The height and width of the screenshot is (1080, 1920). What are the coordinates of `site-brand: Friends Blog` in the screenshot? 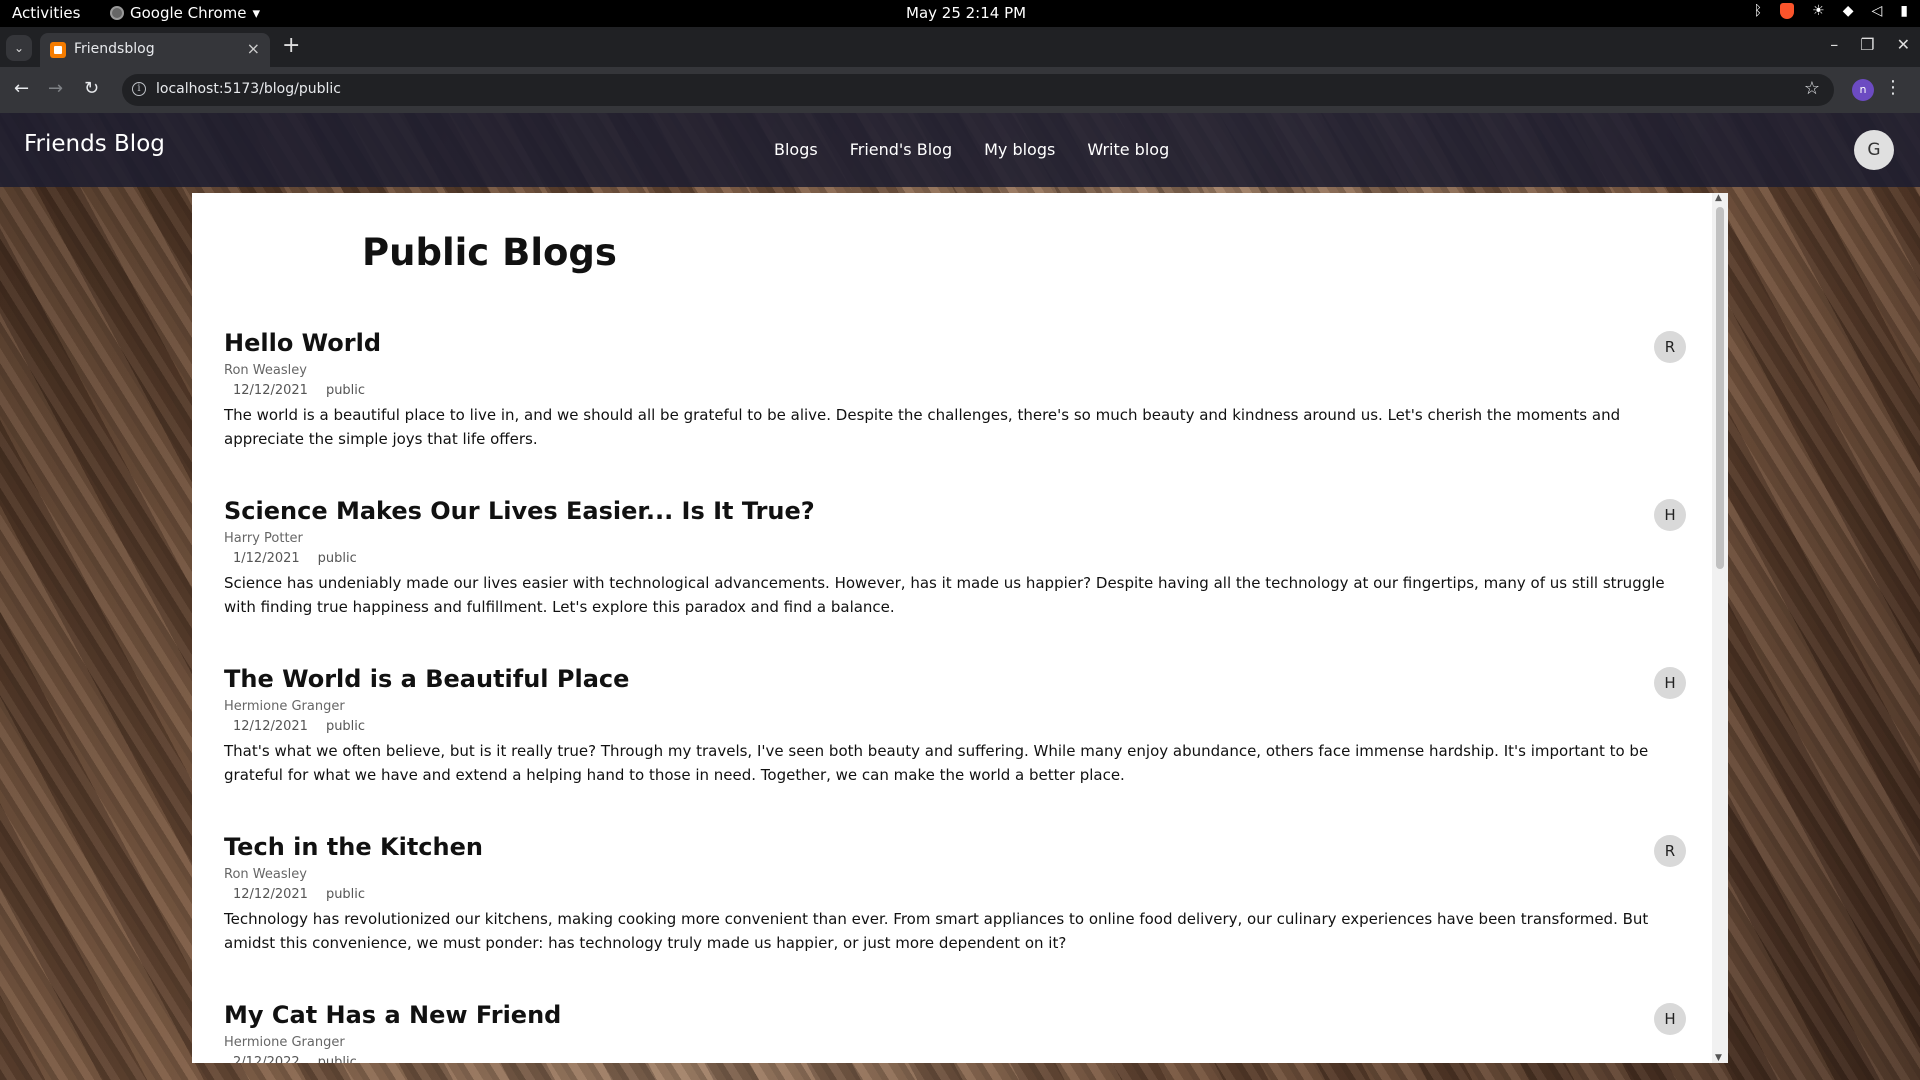 It's located at (94, 144).